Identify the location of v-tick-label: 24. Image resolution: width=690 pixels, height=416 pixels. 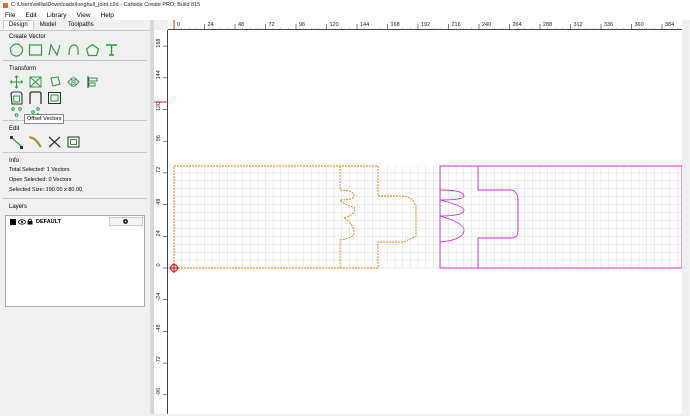
(159, 233).